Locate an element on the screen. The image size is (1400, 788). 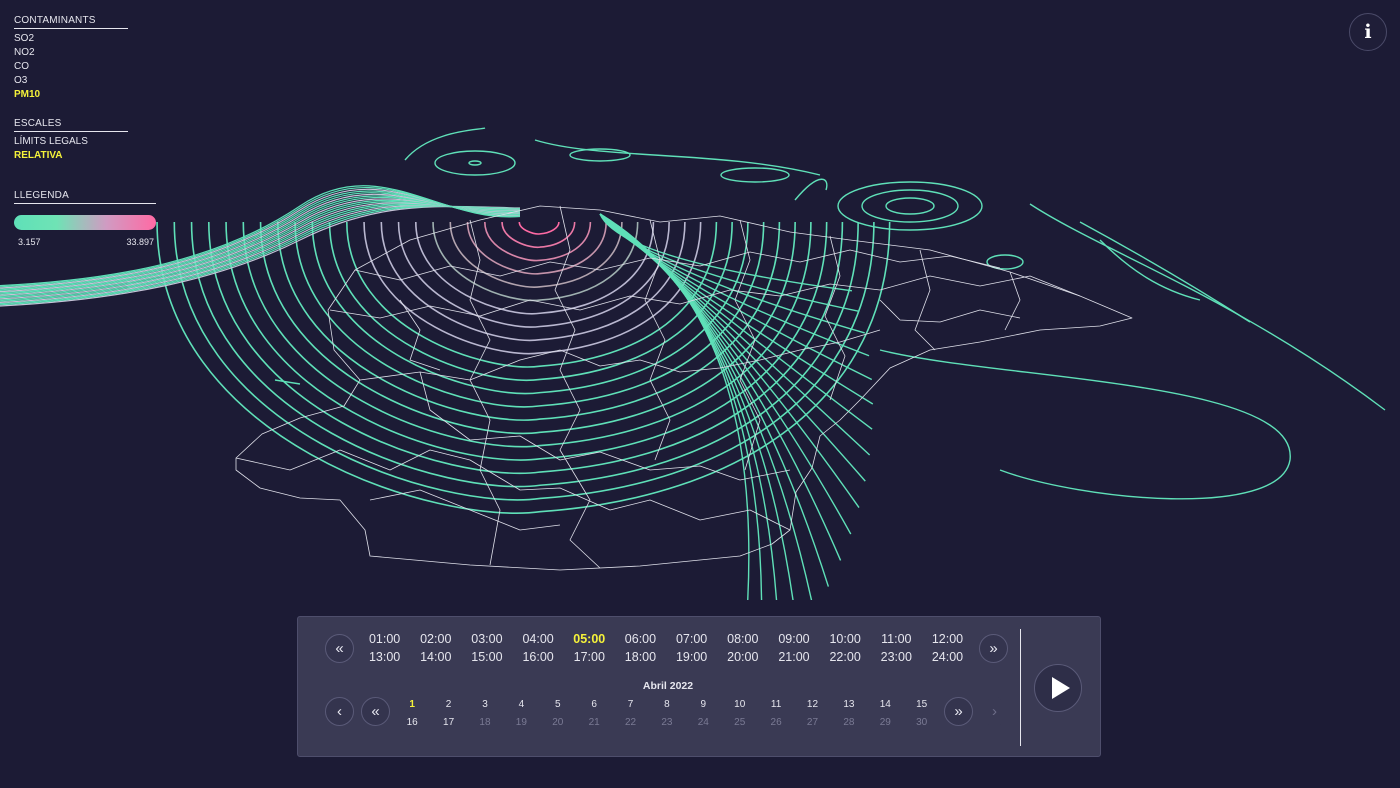
hour-option: 14:00 is located at coordinates (435, 657).